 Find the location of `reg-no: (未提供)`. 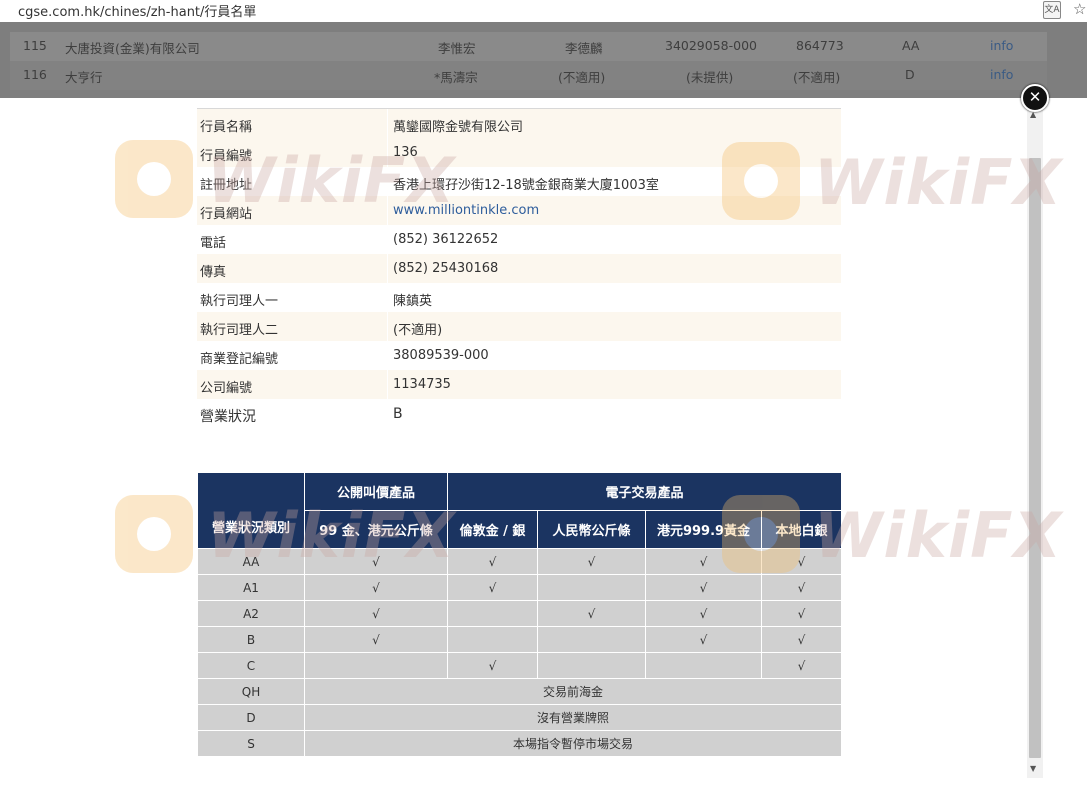

reg-no: (未提供) is located at coordinates (710, 77).